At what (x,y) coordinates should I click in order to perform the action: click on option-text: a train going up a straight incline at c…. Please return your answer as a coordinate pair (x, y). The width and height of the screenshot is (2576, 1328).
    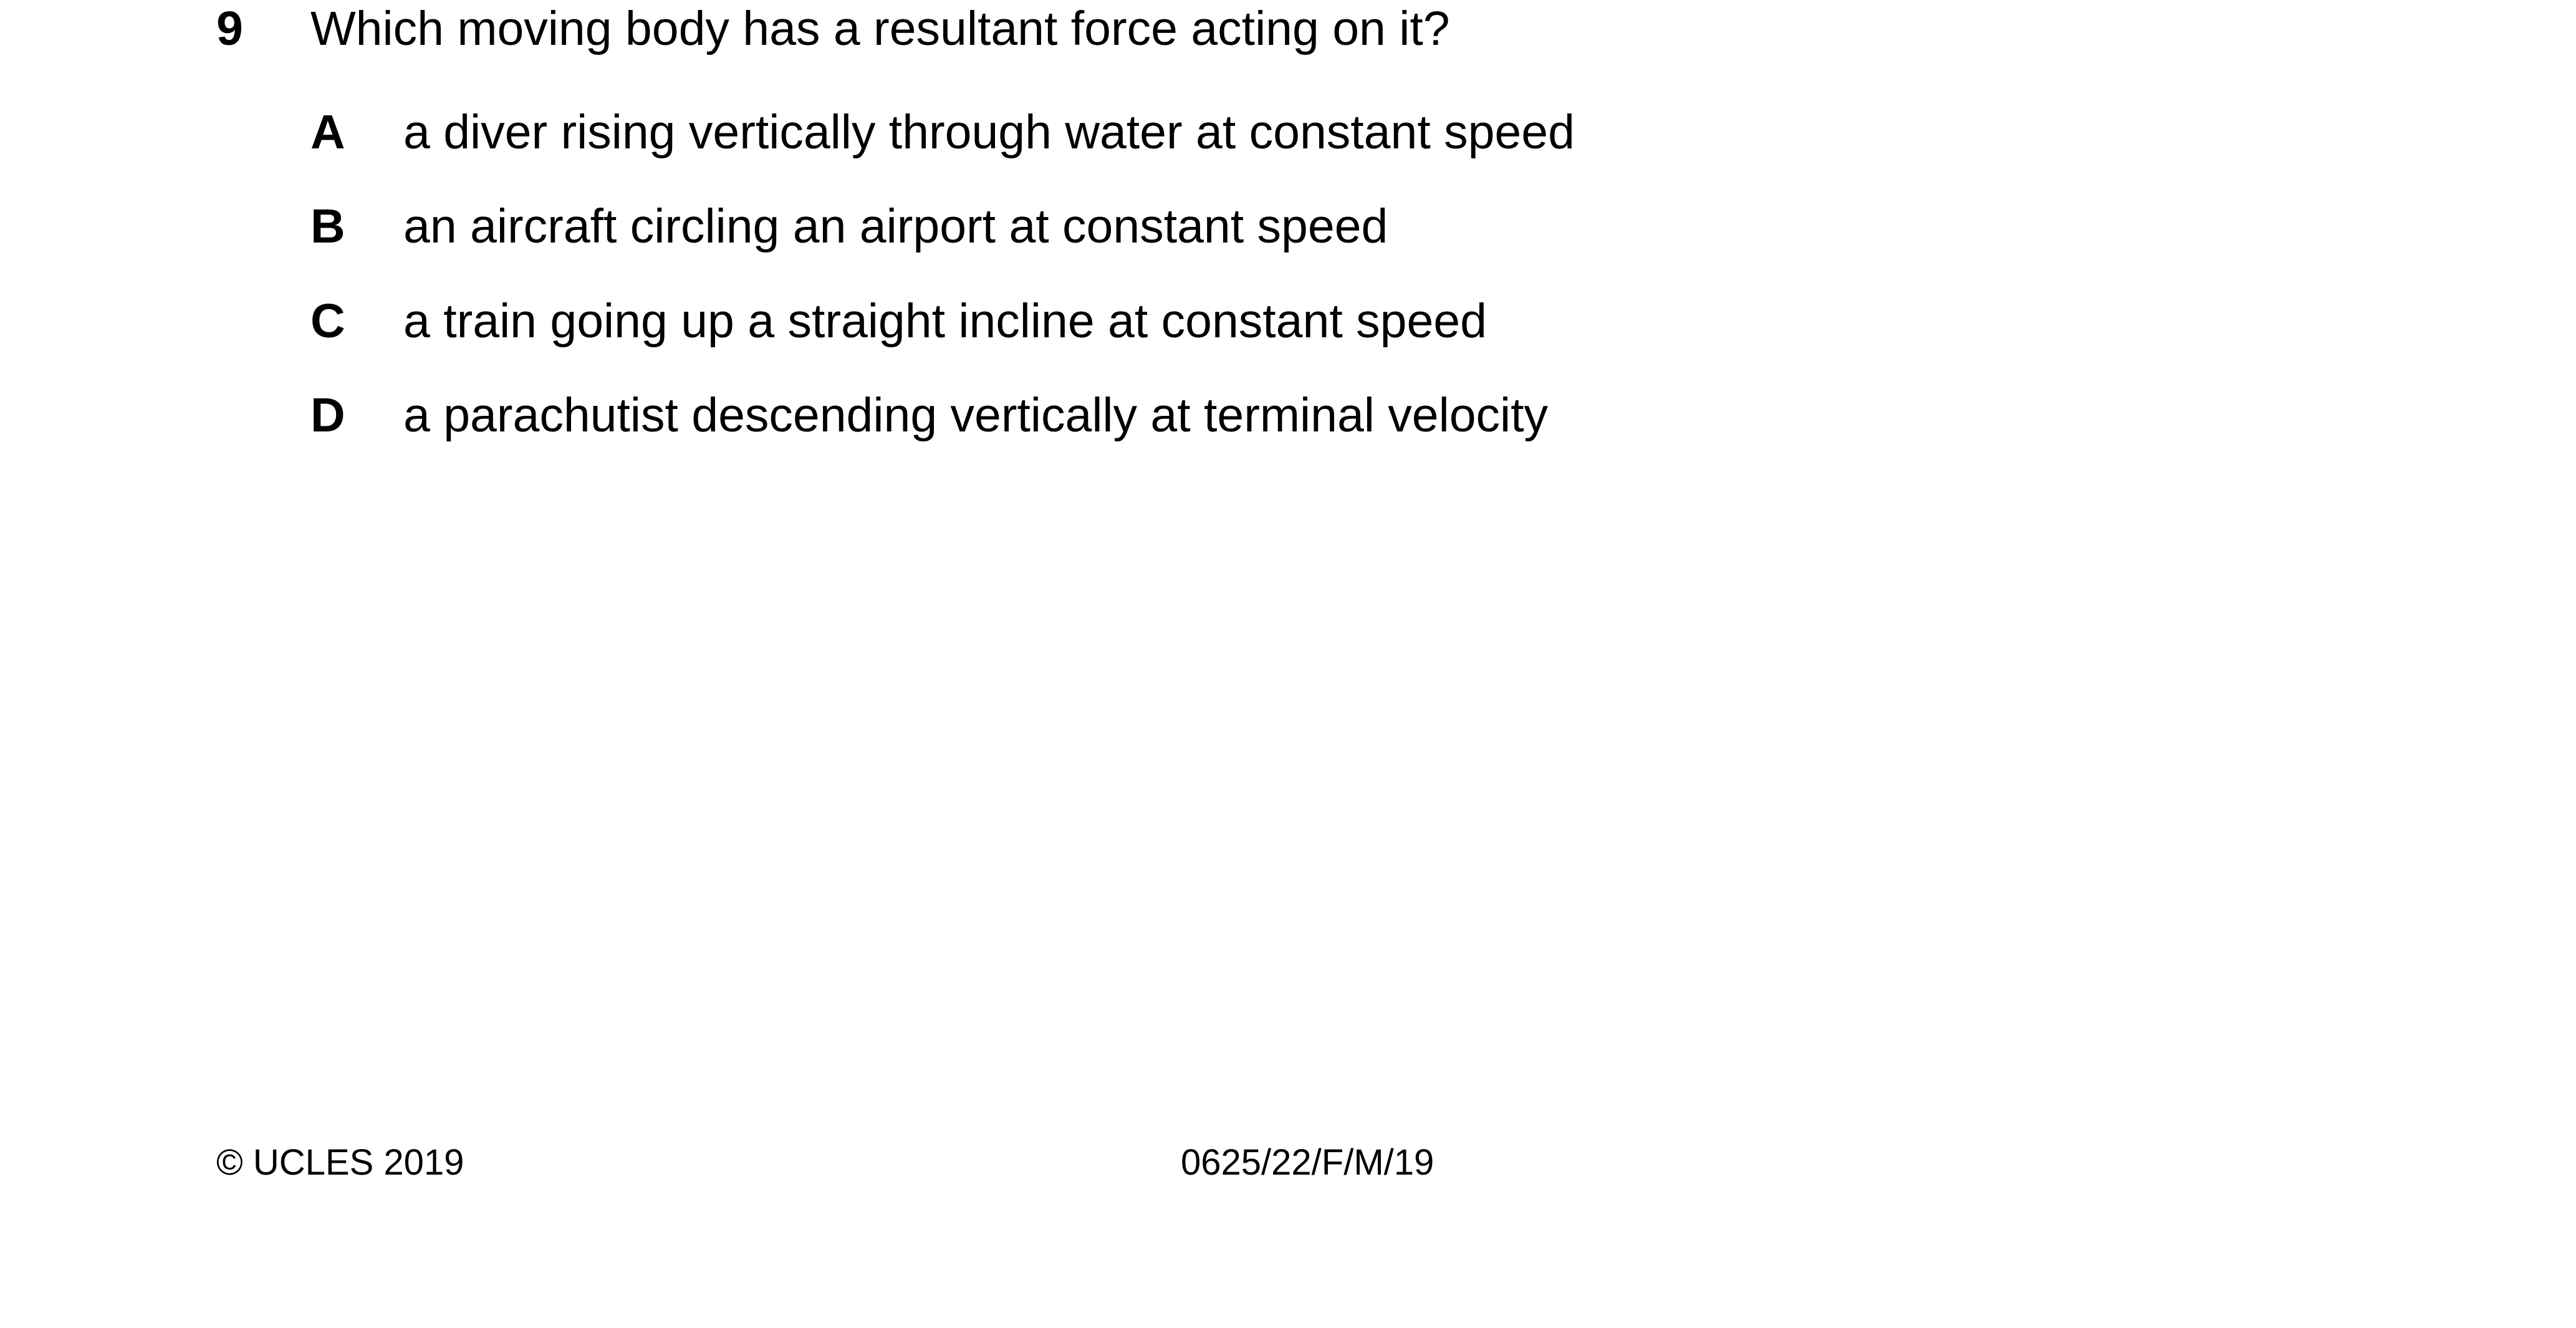
    Looking at the image, I should click on (945, 321).